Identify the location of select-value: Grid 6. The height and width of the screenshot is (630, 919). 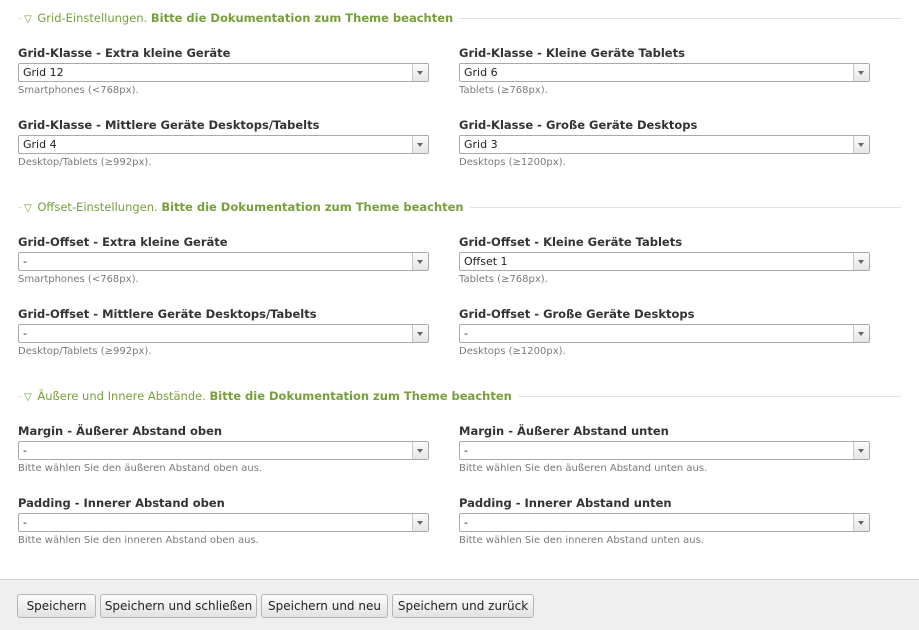
(481, 72).